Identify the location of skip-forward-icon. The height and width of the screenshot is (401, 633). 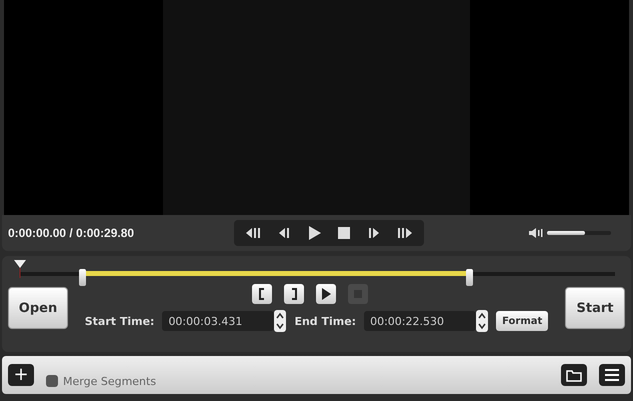
(404, 233).